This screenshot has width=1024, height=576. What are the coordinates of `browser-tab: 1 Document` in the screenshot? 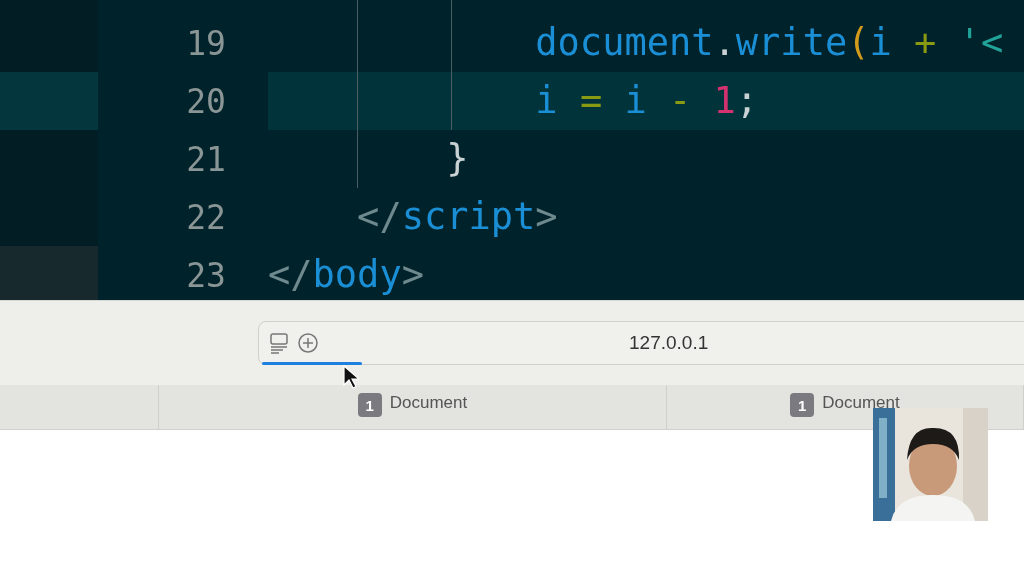 It's located at (413, 407).